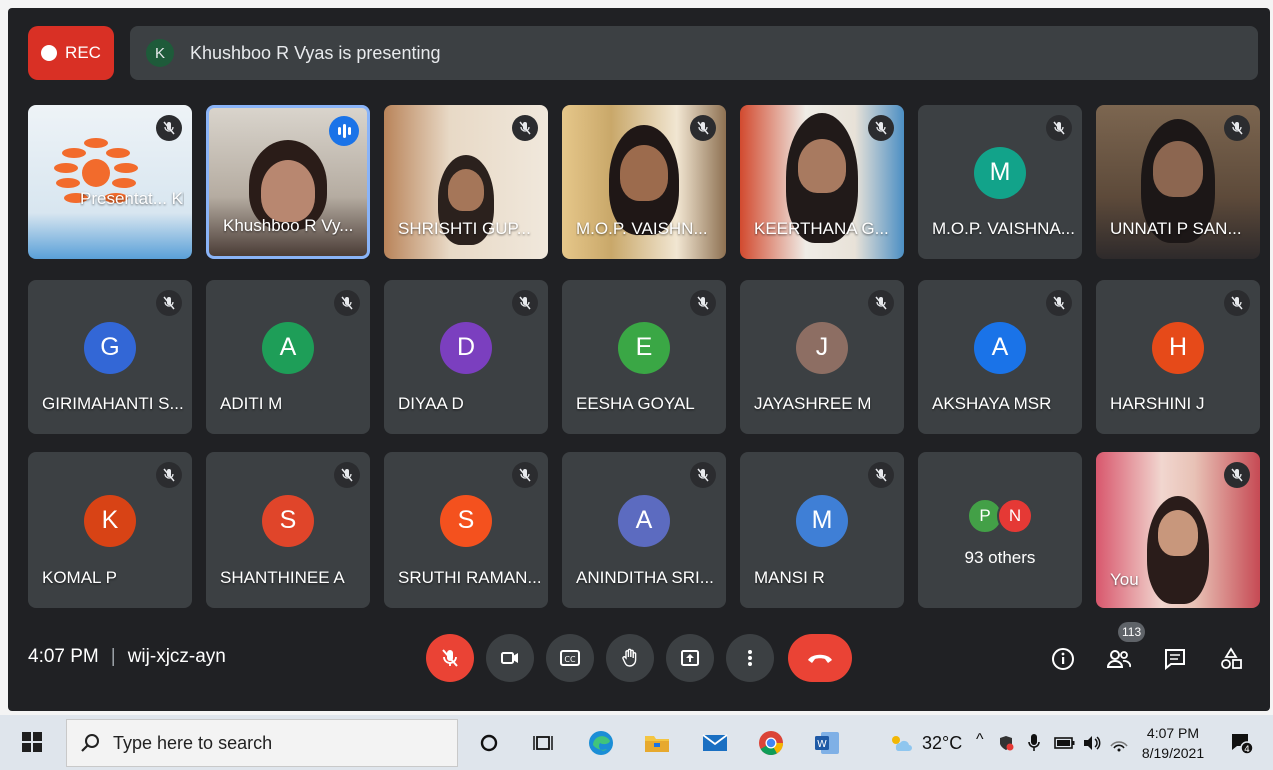 Image resolution: width=1273 pixels, height=770 pixels. I want to click on leave-call-button, so click(820, 658).